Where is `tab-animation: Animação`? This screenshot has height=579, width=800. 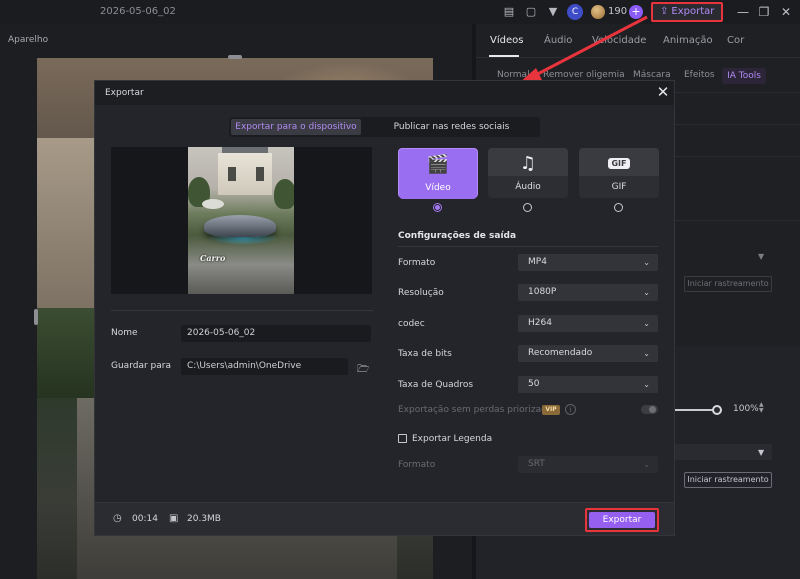 tab-animation: Animação is located at coordinates (688, 40).